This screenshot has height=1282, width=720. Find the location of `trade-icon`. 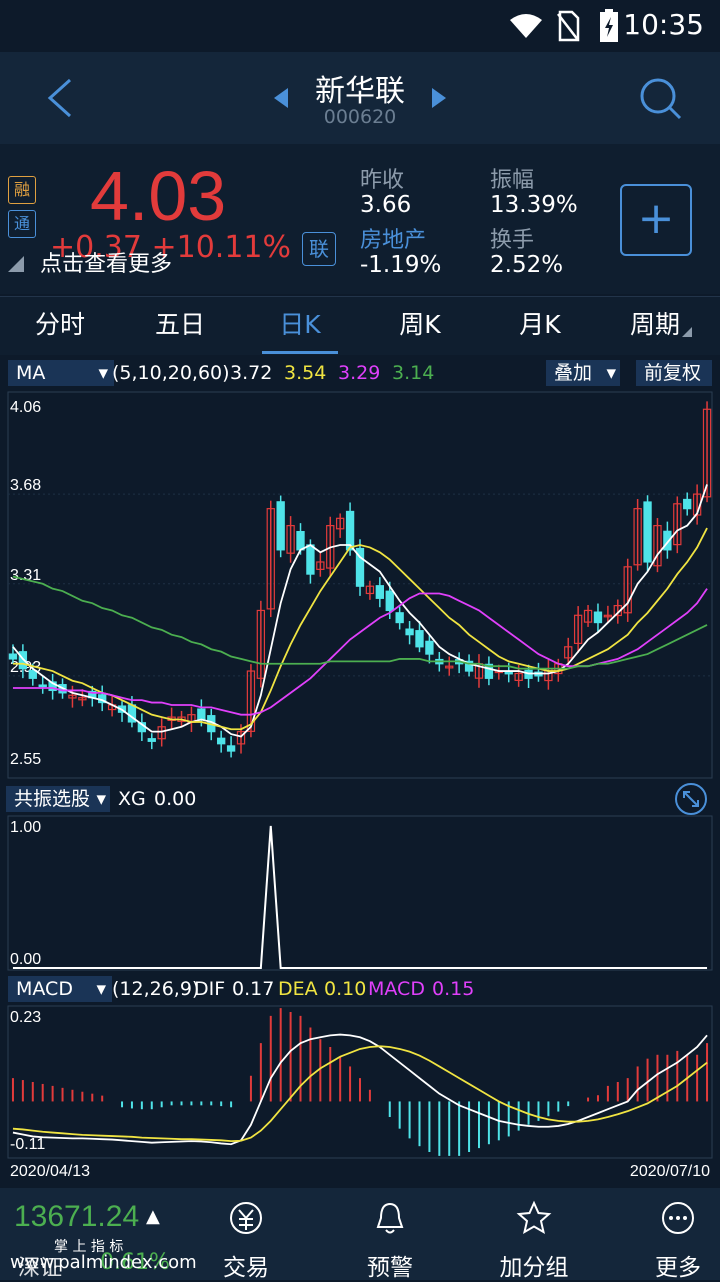

trade-icon is located at coordinates (246, 1218).